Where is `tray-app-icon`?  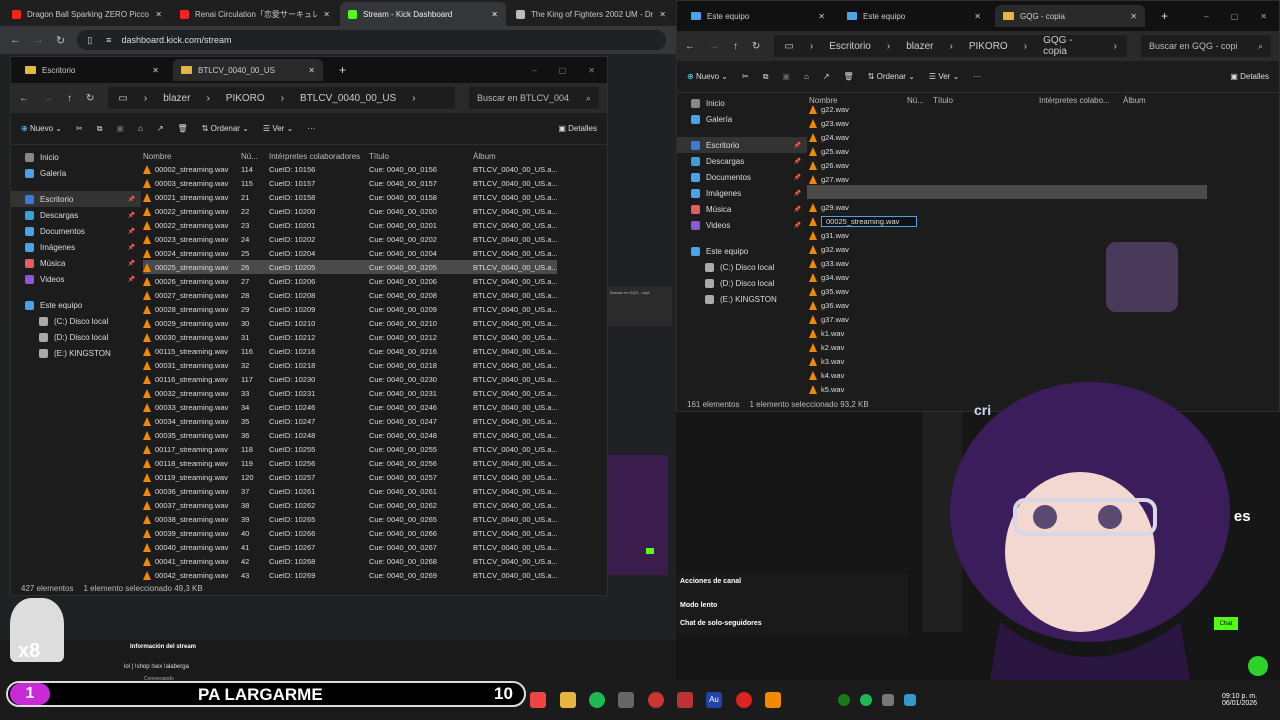
tray-app-icon is located at coordinates (910, 700).